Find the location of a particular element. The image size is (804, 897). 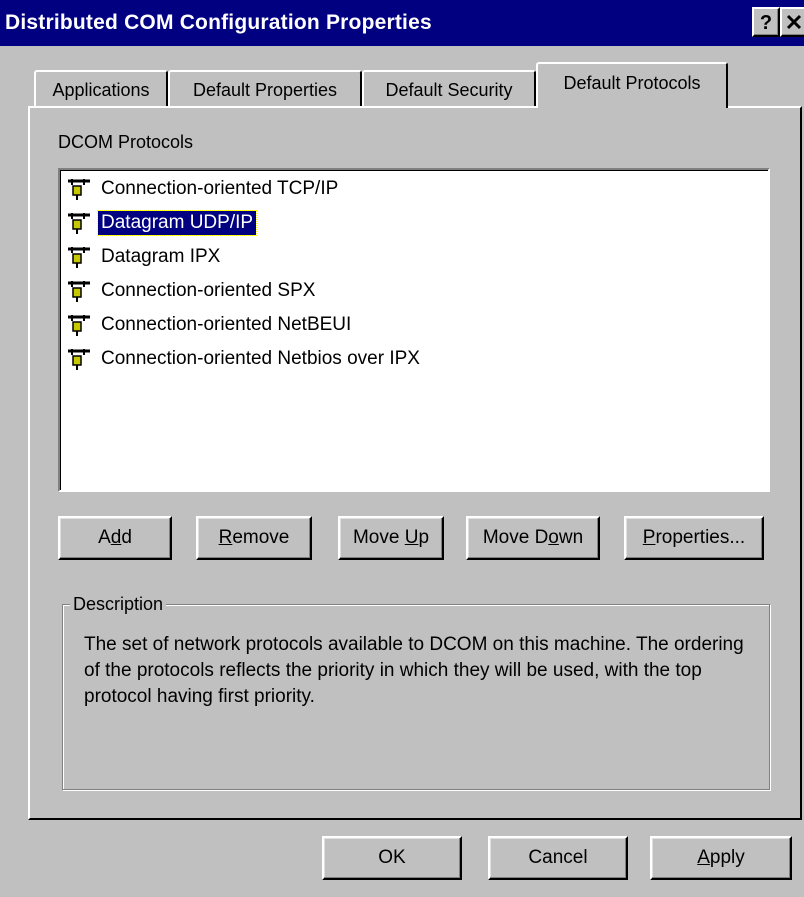

add-label: Add is located at coordinates (115, 538).